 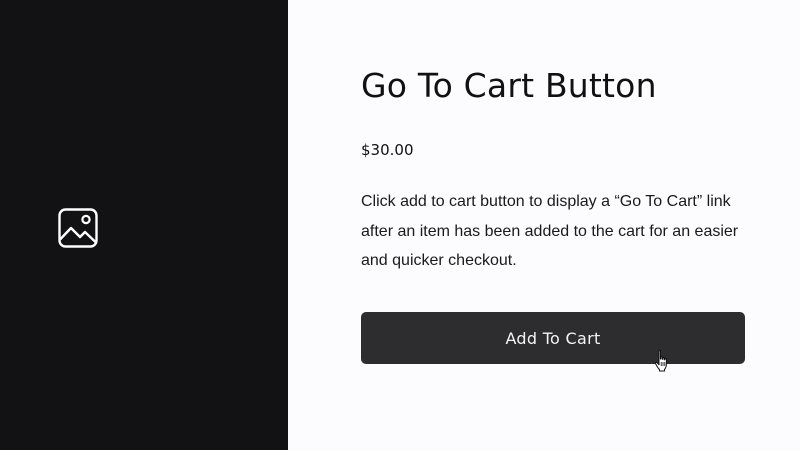 I want to click on product-title: Go To Cart Button, so click(x=509, y=85).